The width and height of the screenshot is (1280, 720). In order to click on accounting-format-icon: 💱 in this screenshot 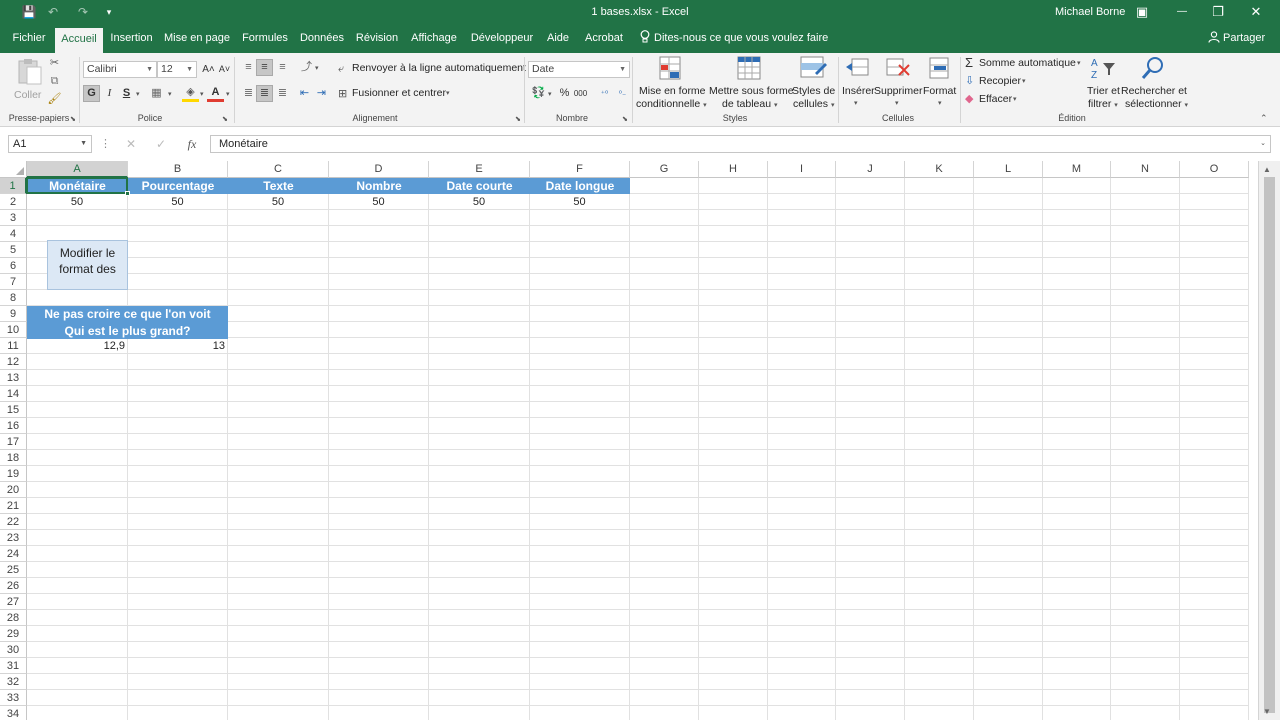, I will do `click(538, 93)`.